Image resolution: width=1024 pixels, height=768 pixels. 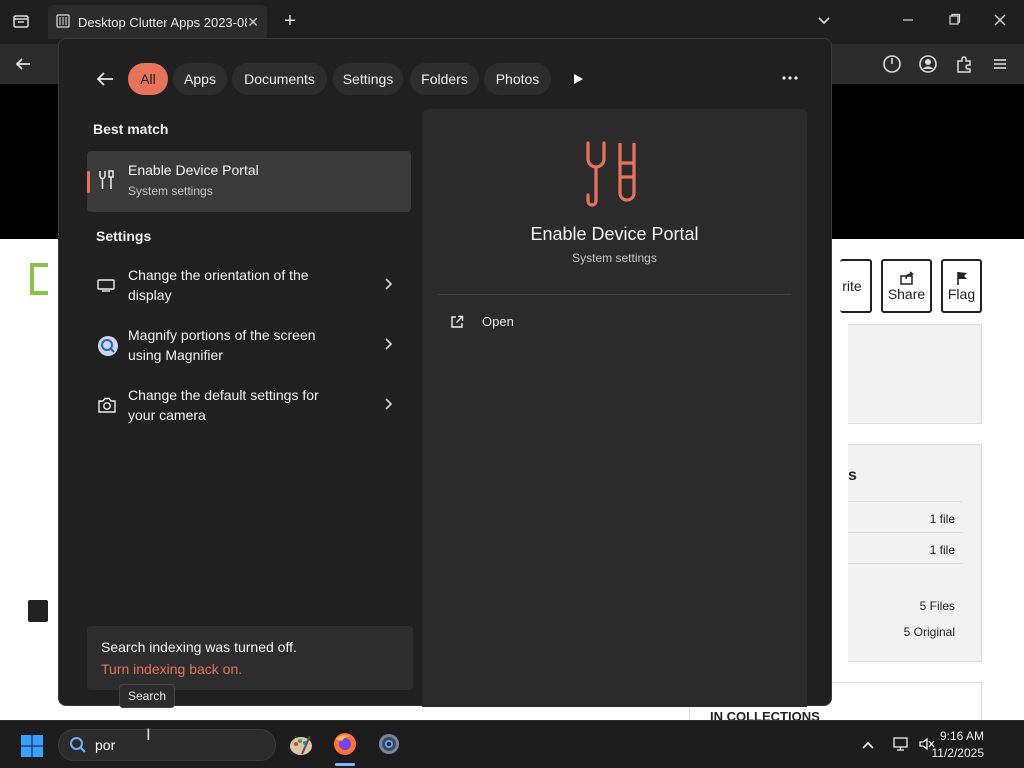 I want to click on filter-apps: Apps, so click(x=200, y=79).